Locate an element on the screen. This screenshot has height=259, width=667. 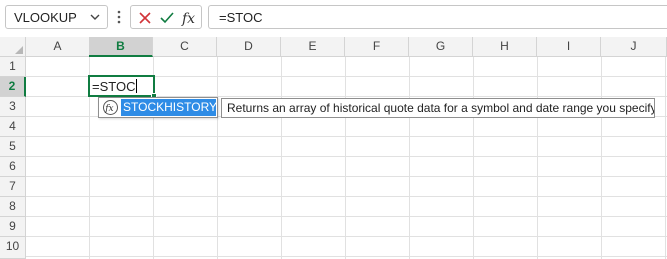
row-header-4: 4 is located at coordinates (13, 127).